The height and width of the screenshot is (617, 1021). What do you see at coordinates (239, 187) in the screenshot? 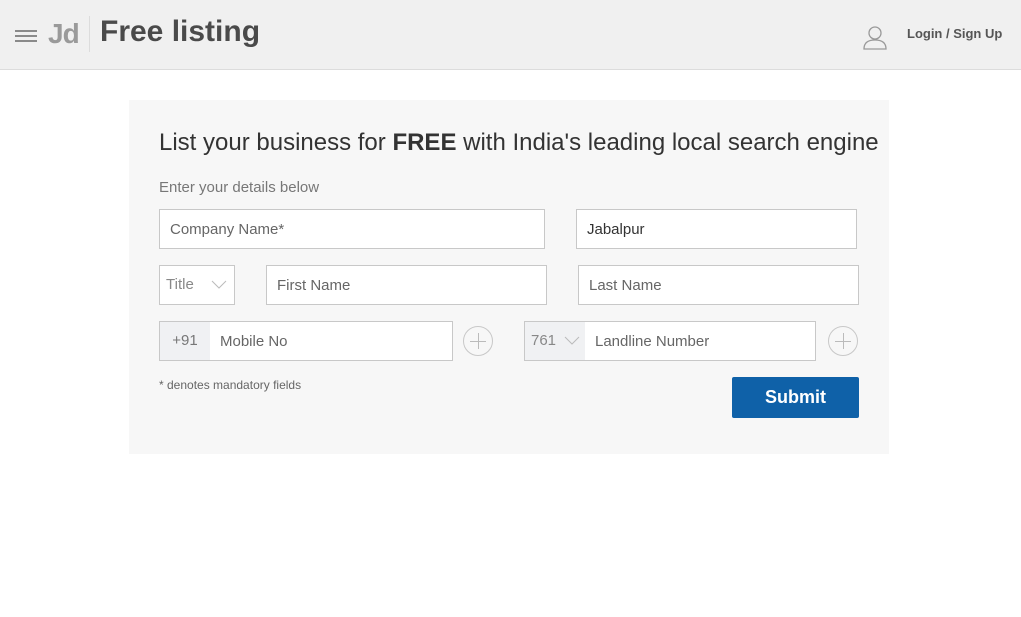
I see `form-subheading: Enter your details below` at bounding box center [239, 187].